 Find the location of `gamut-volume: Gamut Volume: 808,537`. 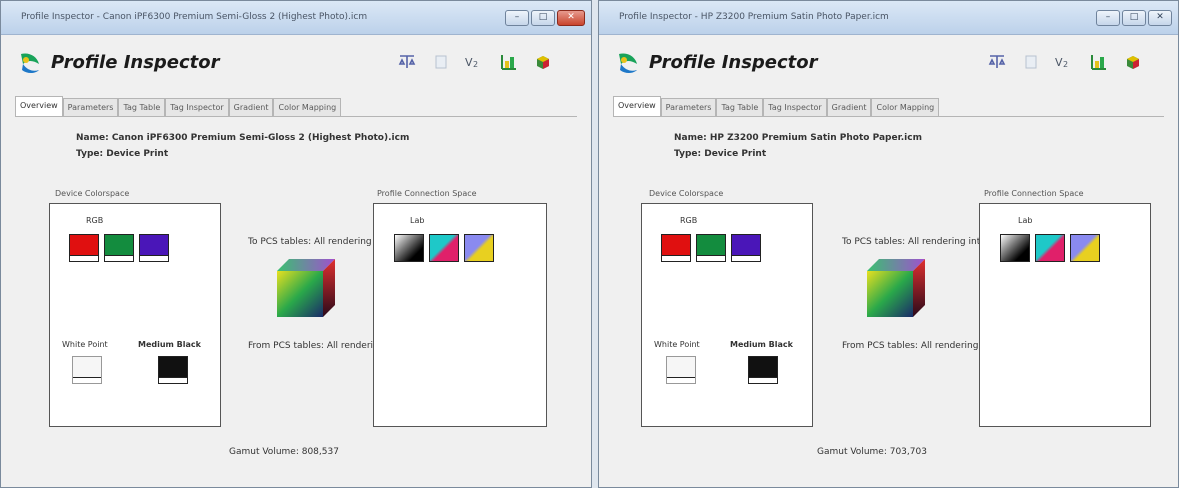

gamut-volume: Gamut Volume: 808,537 is located at coordinates (284, 452).